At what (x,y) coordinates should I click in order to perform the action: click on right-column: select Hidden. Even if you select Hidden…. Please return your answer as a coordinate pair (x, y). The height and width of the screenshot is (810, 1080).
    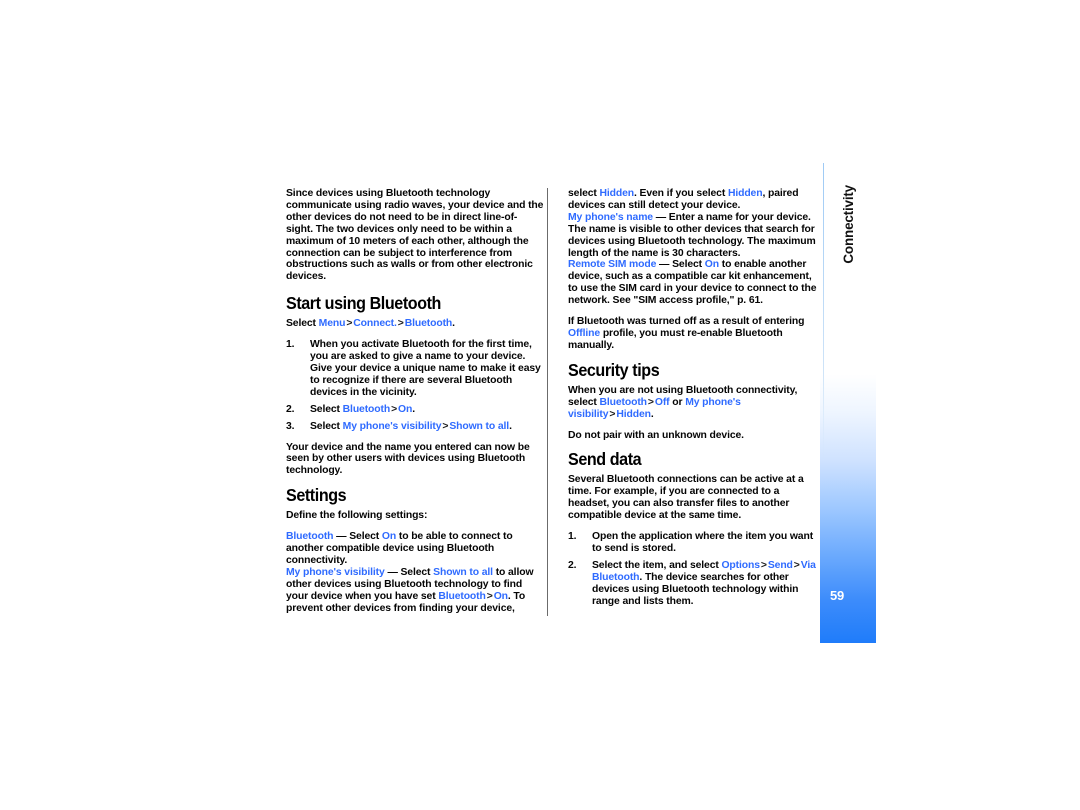
    Looking at the image, I should click on (693, 397).